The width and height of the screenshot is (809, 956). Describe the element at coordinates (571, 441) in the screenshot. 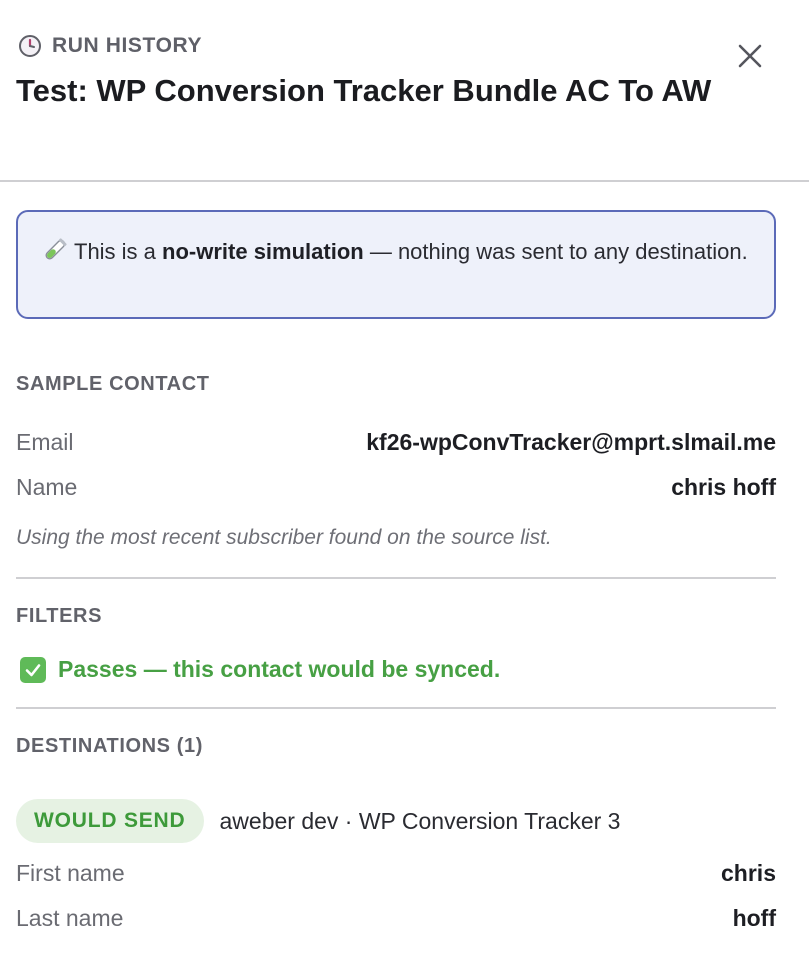

I see `contact-email-value: kf26-wpConvTracker@mprt.slmail.me` at that location.